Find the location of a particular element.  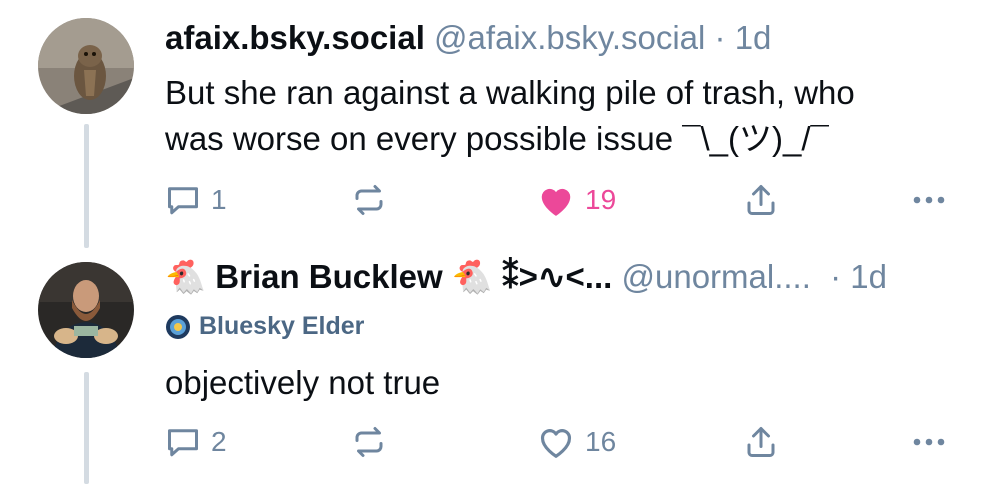

display-name: Brian Bucklew is located at coordinates (328, 276).